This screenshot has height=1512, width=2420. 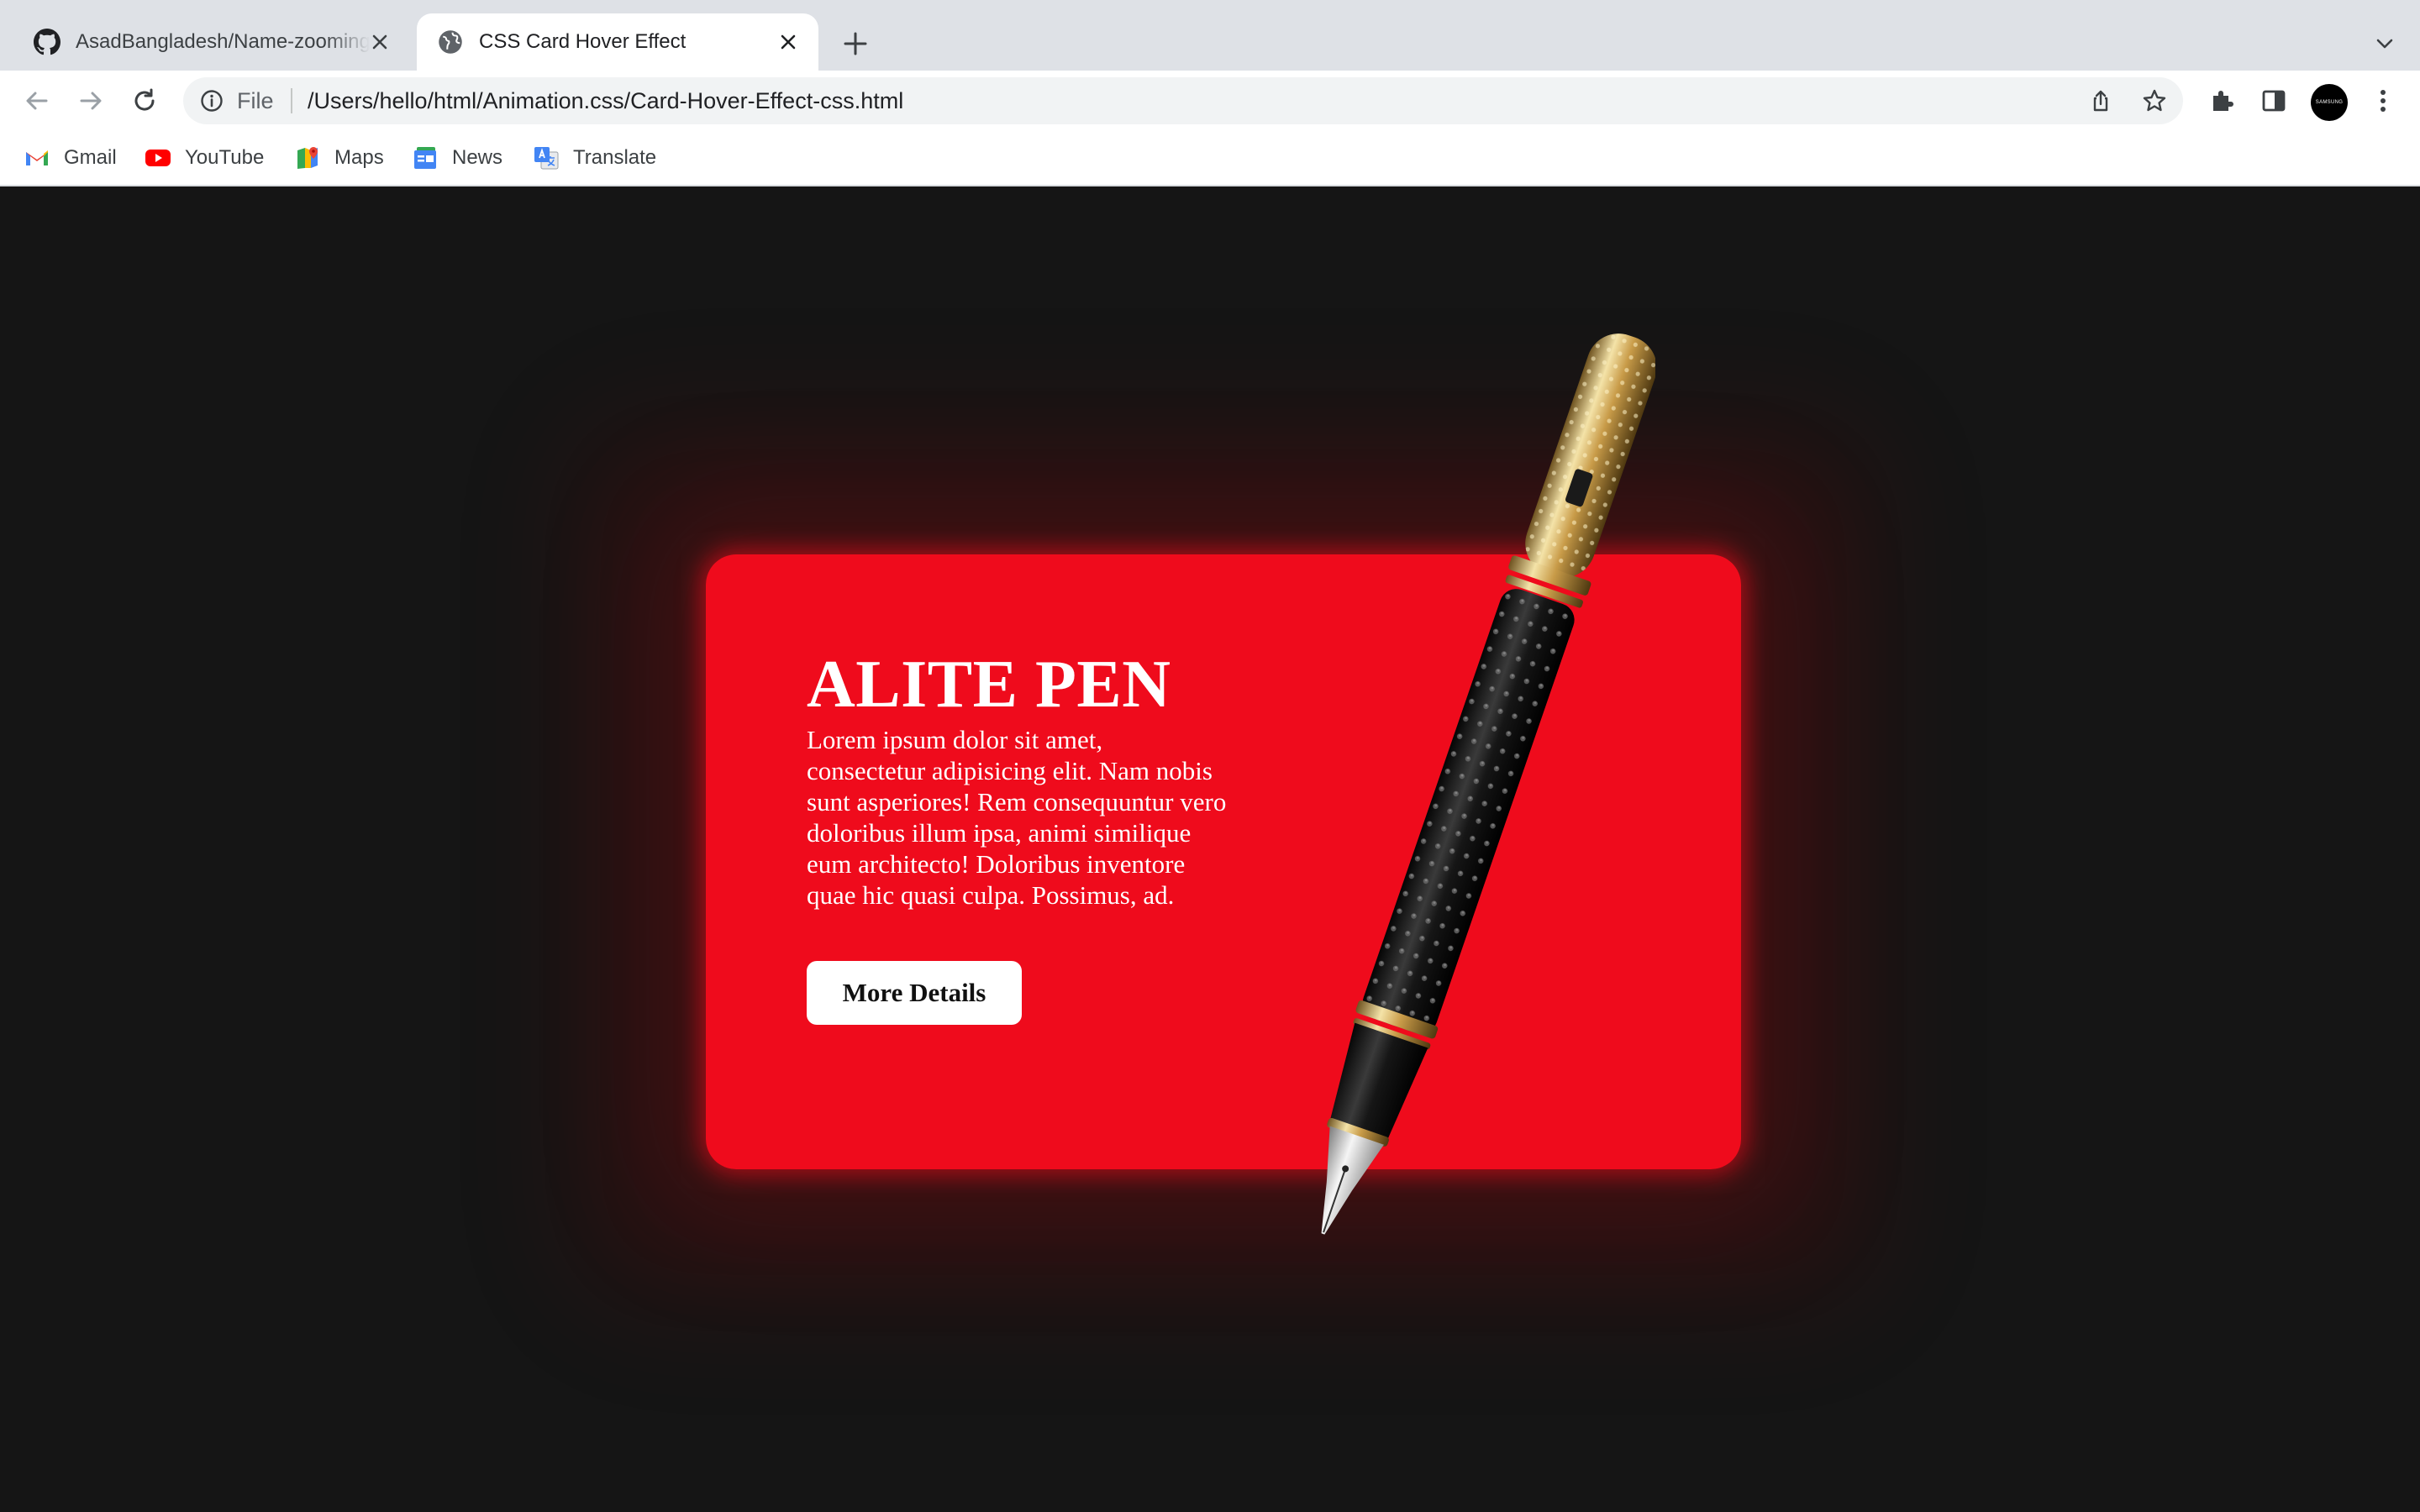 I want to click on extensions-puzzle-icon, so click(x=2221, y=101).